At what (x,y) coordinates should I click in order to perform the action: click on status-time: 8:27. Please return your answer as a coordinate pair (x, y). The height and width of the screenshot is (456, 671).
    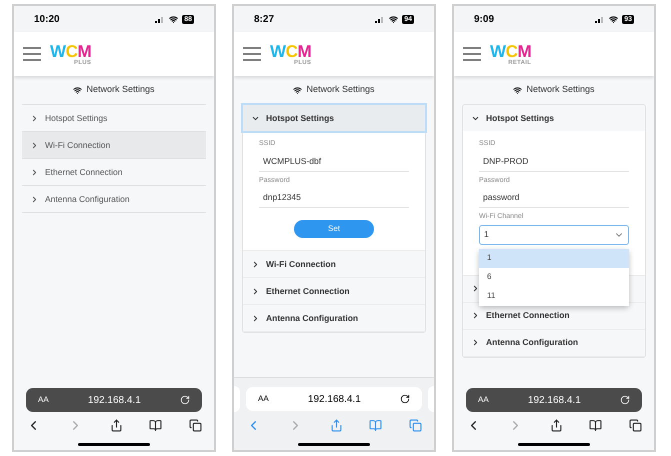
    Looking at the image, I should click on (264, 19).